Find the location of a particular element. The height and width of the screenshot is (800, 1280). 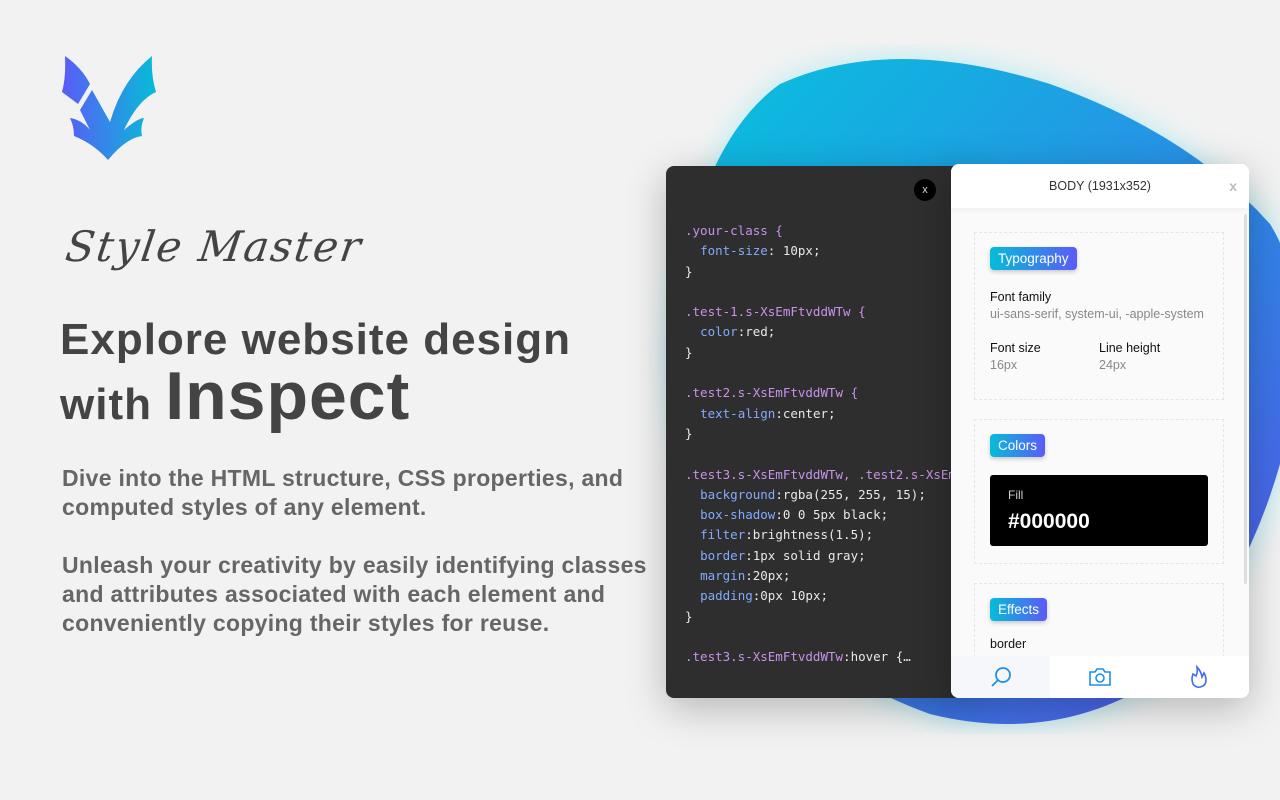

tab-screenshot is located at coordinates (1099, 677).